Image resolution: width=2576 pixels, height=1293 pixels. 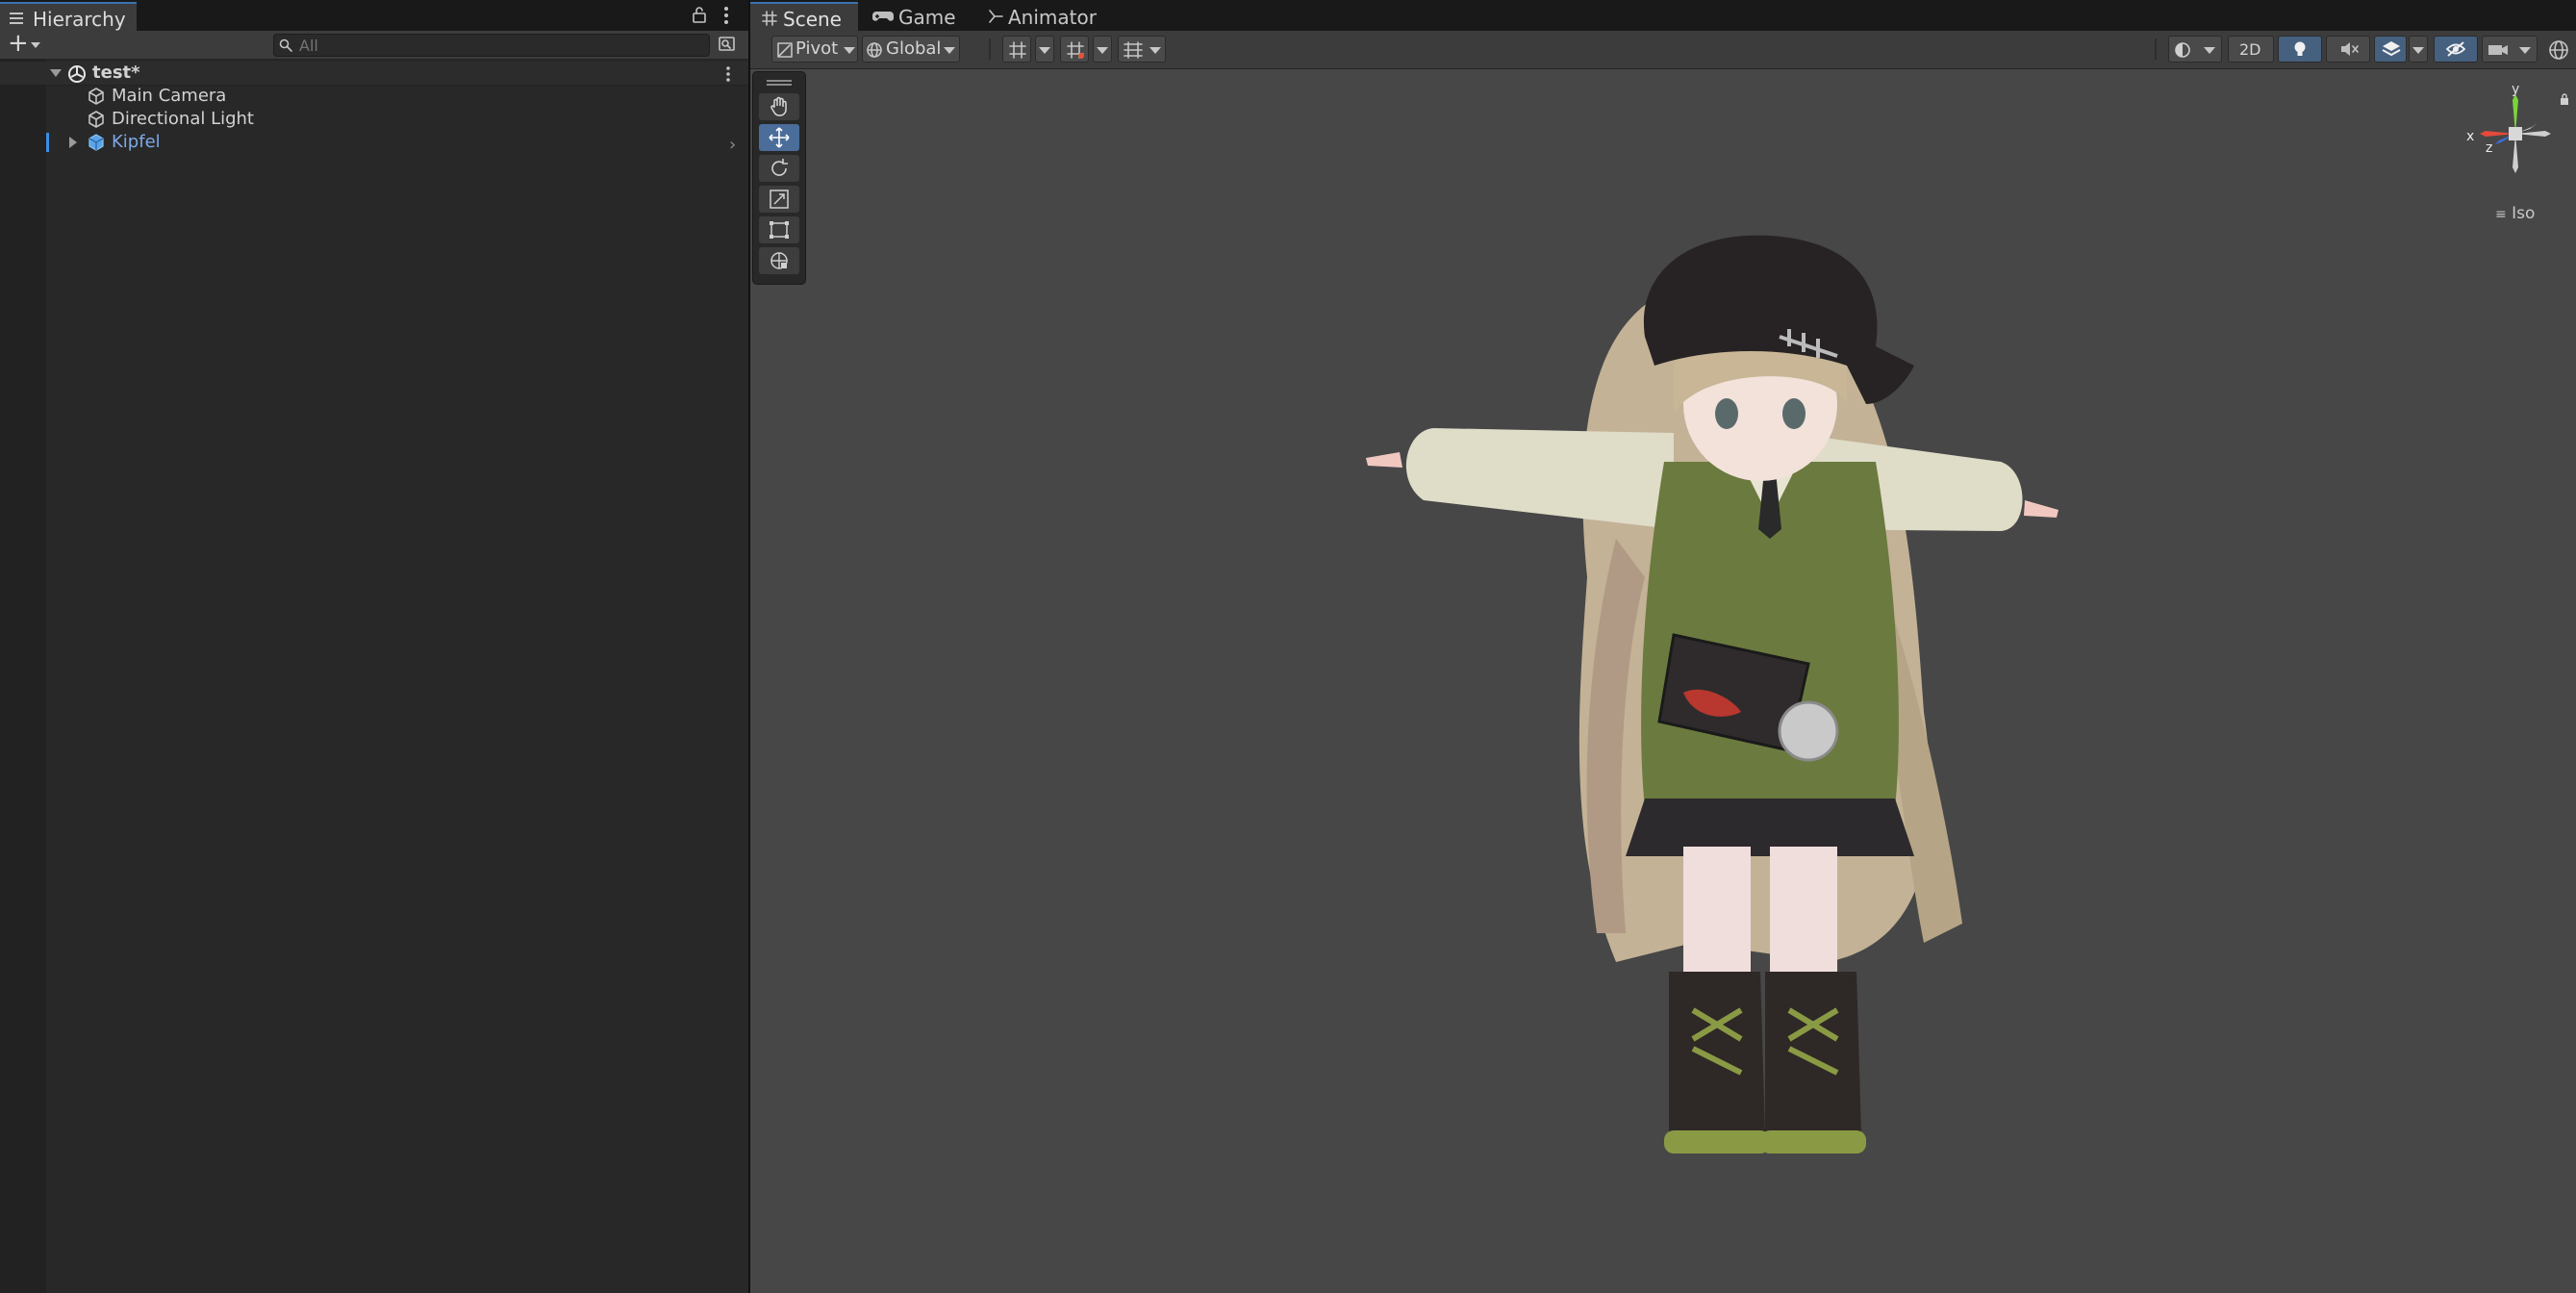 I want to click on grid-hash-icon, so click(x=770, y=18).